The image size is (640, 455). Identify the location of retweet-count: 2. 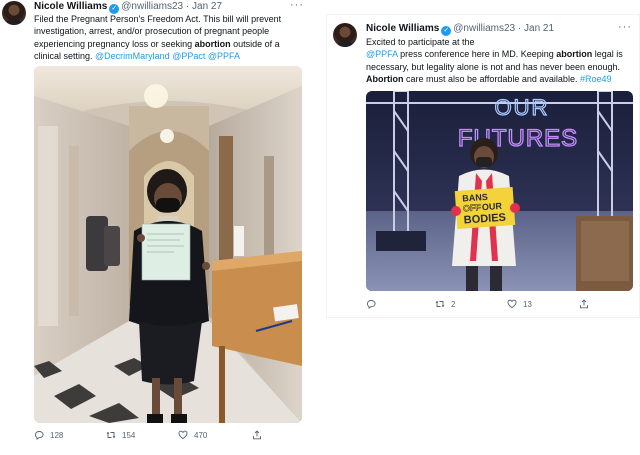
(453, 304).